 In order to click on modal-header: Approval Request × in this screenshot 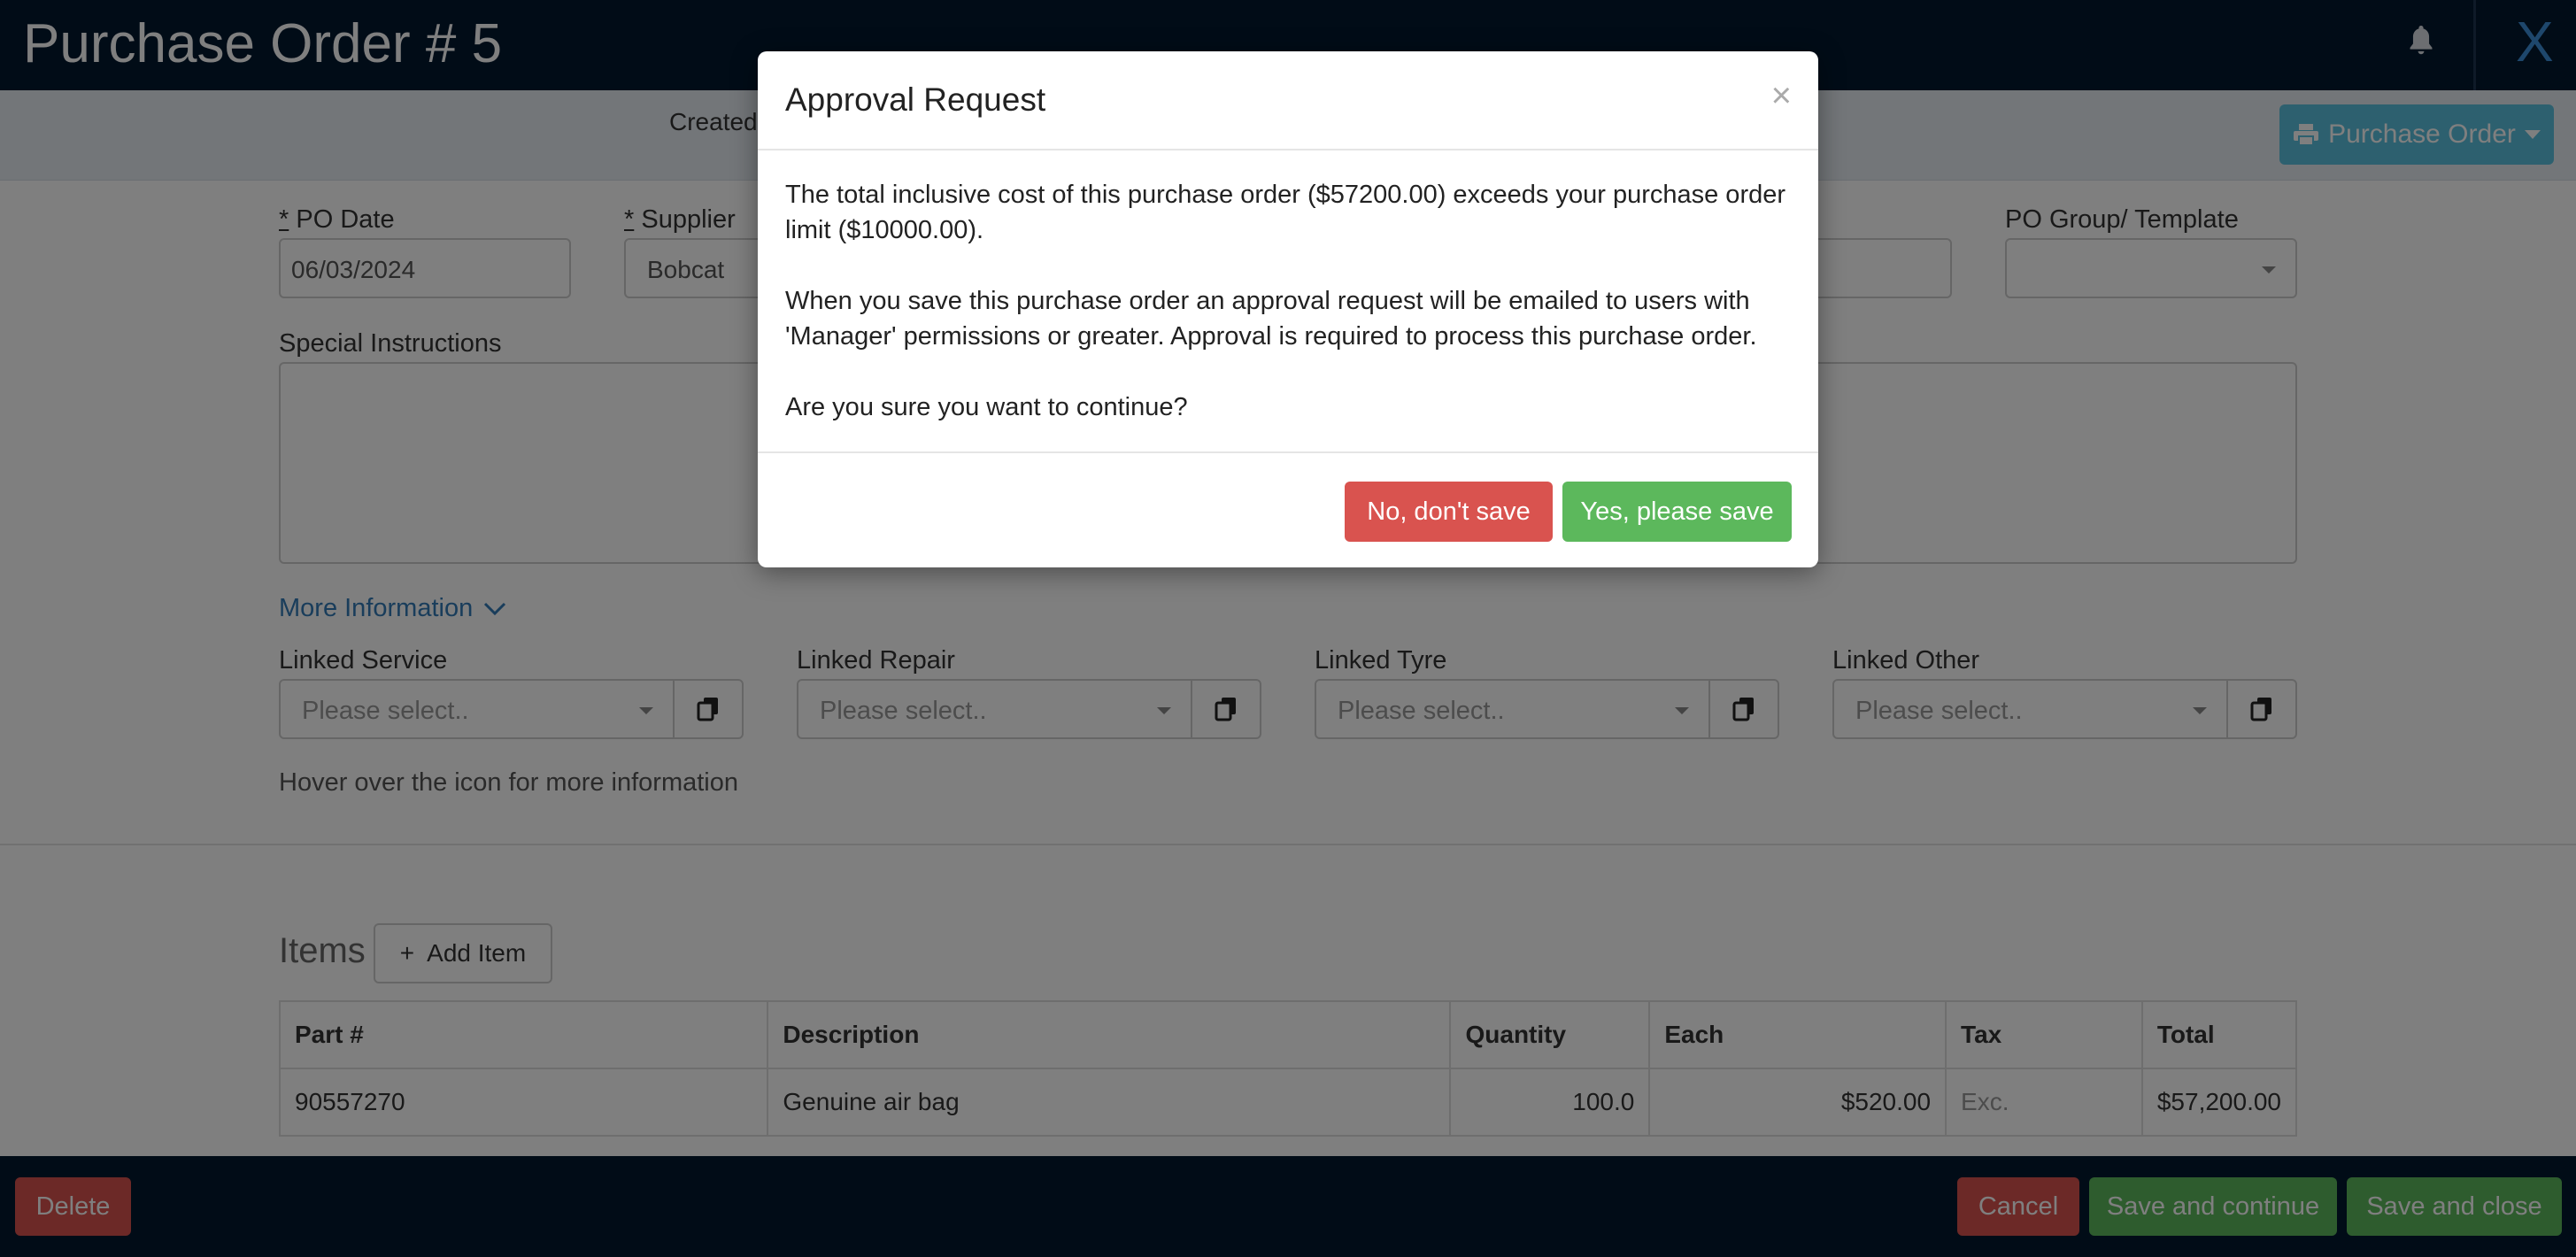, I will do `click(1288, 100)`.